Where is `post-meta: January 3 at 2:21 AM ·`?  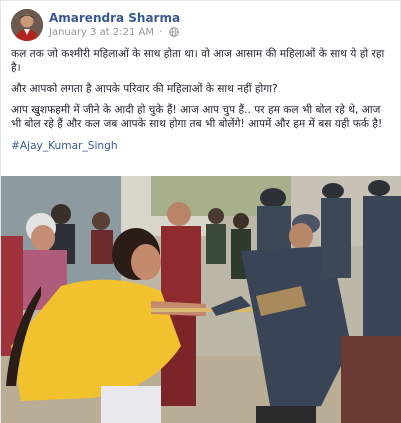 post-meta: January 3 at 2:21 AM · is located at coordinates (114, 33).